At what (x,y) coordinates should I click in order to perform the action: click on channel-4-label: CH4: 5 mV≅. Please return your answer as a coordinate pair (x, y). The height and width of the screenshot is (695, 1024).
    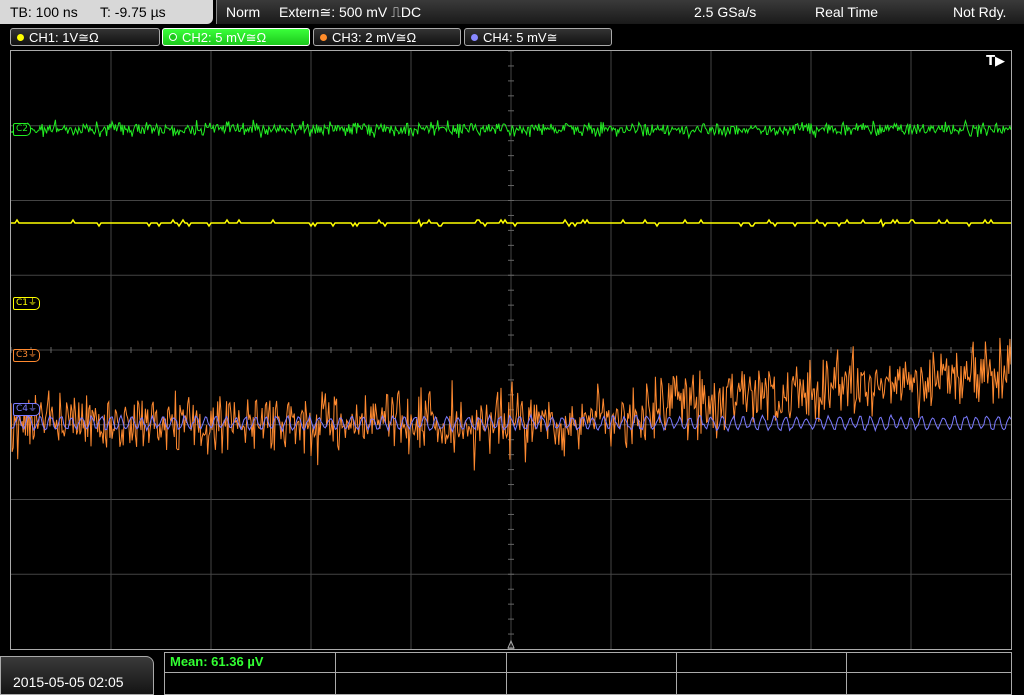
    Looking at the image, I should click on (520, 37).